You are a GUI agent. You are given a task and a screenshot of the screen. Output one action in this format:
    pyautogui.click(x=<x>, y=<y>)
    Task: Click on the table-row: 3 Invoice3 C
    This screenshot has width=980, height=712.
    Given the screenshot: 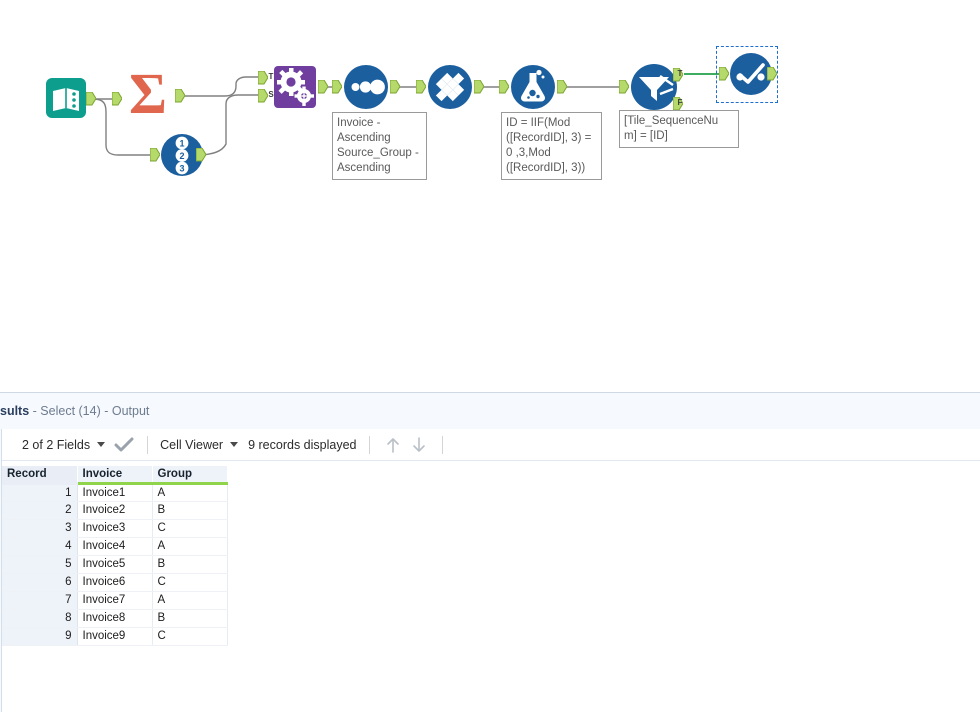 What is the action you would take?
    pyautogui.click(x=115, y=528)
    